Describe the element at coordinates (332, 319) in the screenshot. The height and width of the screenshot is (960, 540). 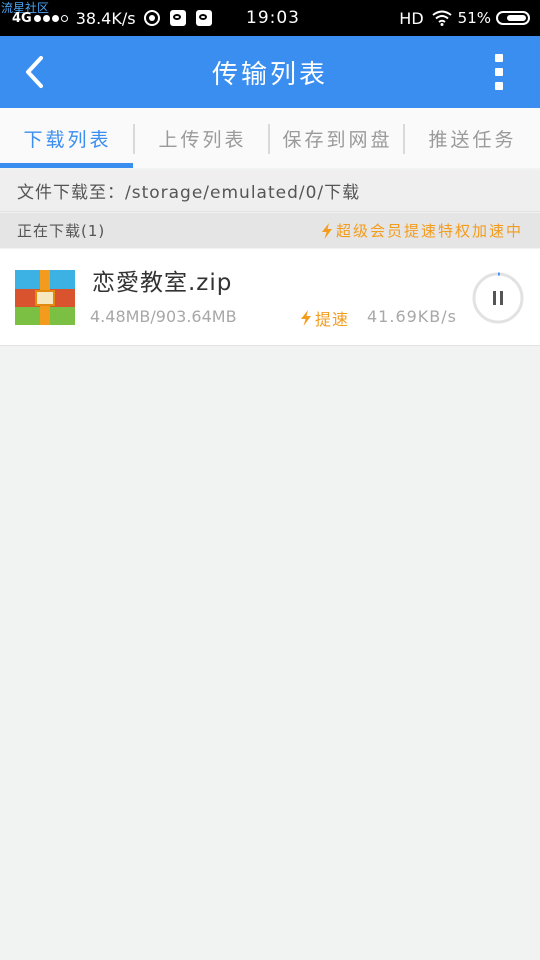
I see `boost-label: 提速` at that location.